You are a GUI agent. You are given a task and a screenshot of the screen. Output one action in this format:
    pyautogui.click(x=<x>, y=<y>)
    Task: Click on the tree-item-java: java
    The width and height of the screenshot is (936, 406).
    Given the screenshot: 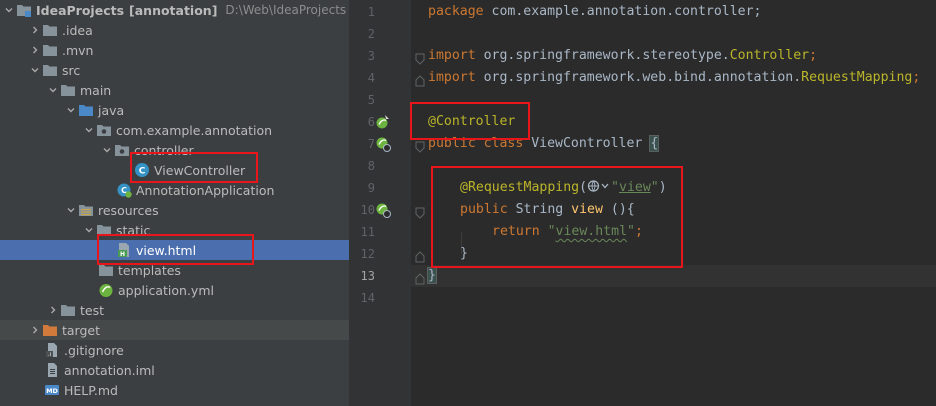 What is the action you would take?
    pyautogui.click(x=174, y=110)
    